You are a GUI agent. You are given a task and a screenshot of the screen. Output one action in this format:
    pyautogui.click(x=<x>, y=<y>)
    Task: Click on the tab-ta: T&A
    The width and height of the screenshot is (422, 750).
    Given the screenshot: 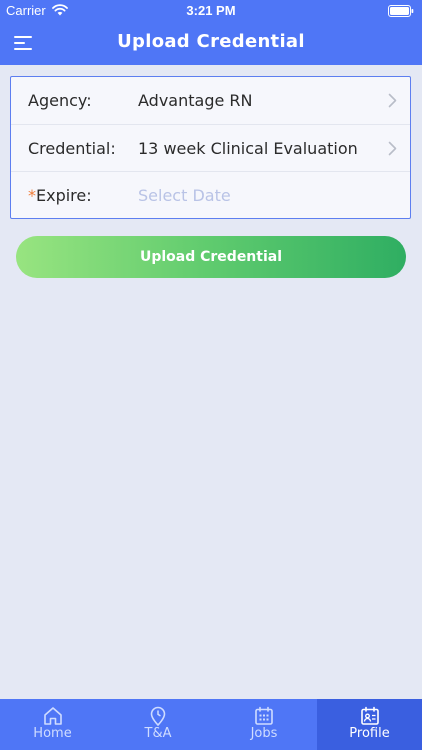 What is the action you would take?
    pyautogui.click(x=158, y=724)
    